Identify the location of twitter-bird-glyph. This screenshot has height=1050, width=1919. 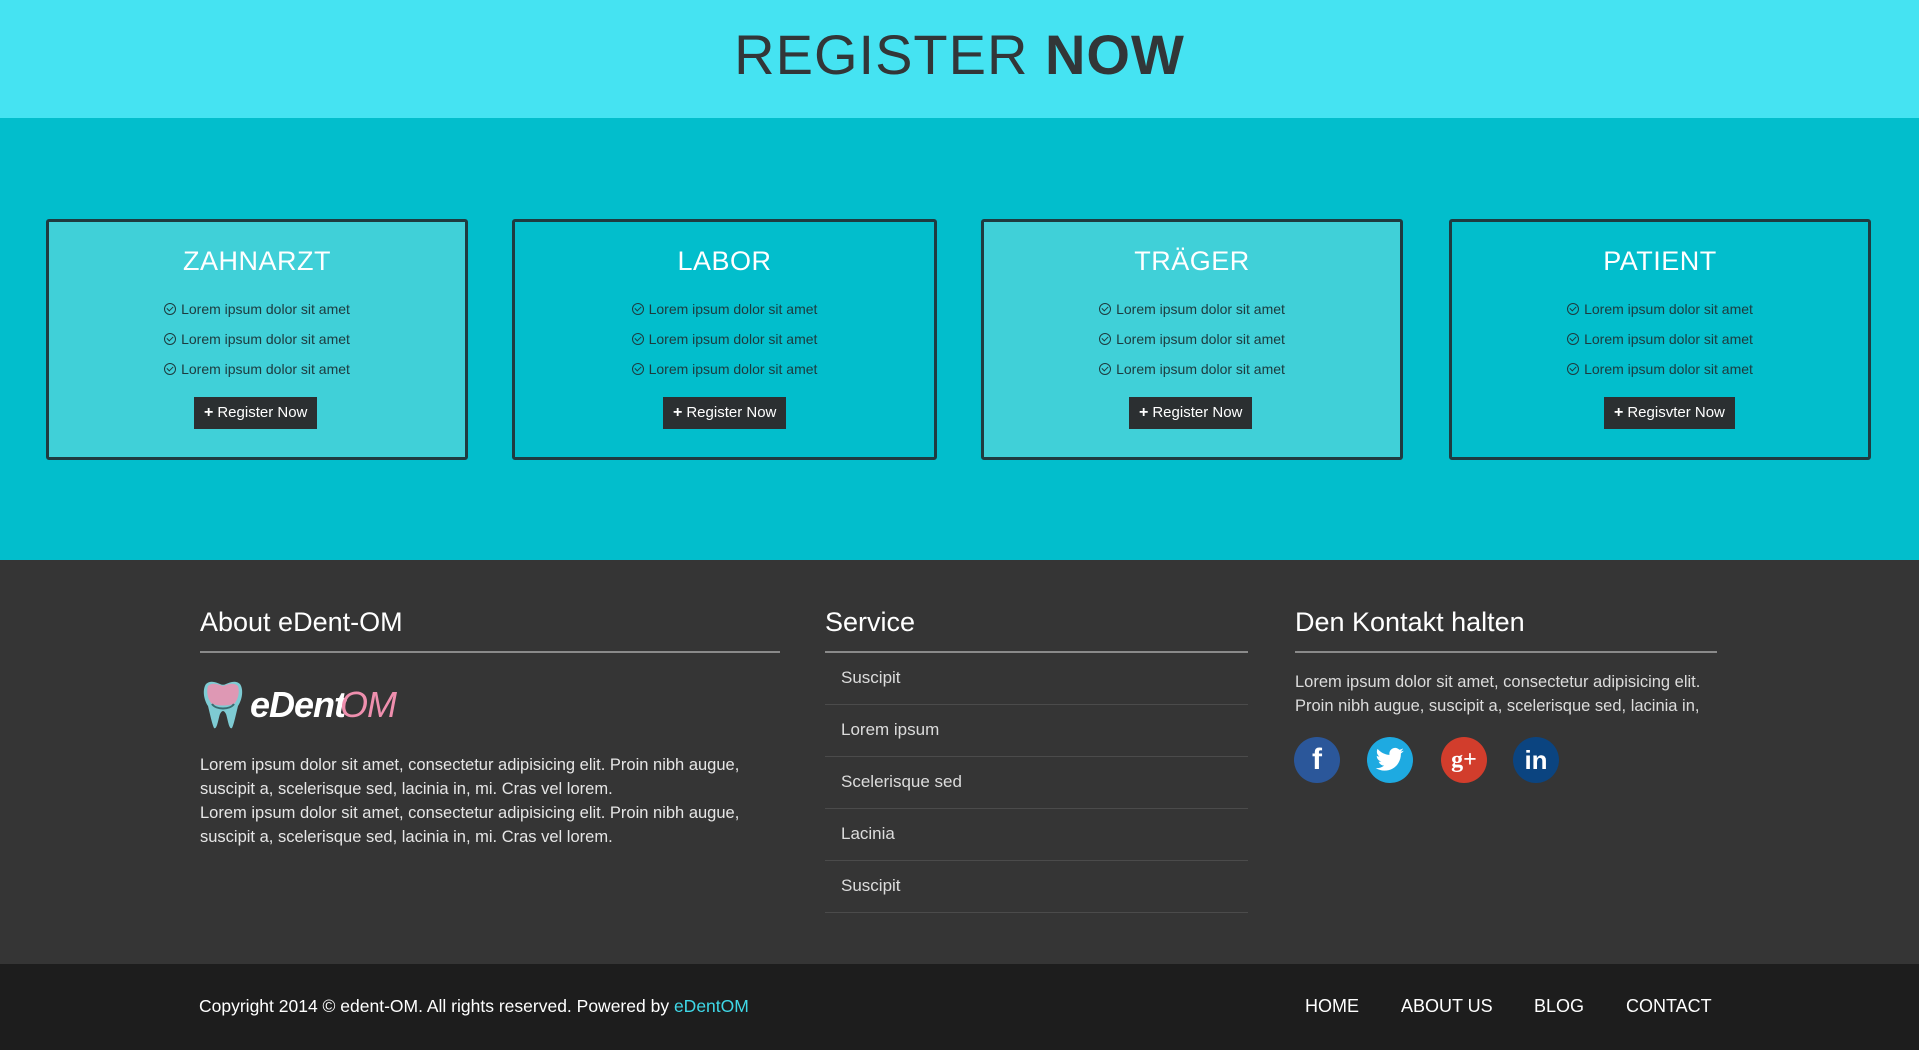
(1389, 759).